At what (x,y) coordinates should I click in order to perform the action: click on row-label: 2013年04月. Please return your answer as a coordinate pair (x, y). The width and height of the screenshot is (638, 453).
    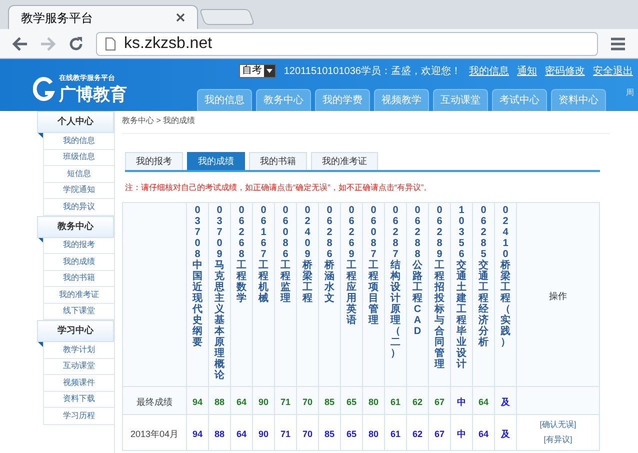
    Looking at the image, I should click on (154, 433).